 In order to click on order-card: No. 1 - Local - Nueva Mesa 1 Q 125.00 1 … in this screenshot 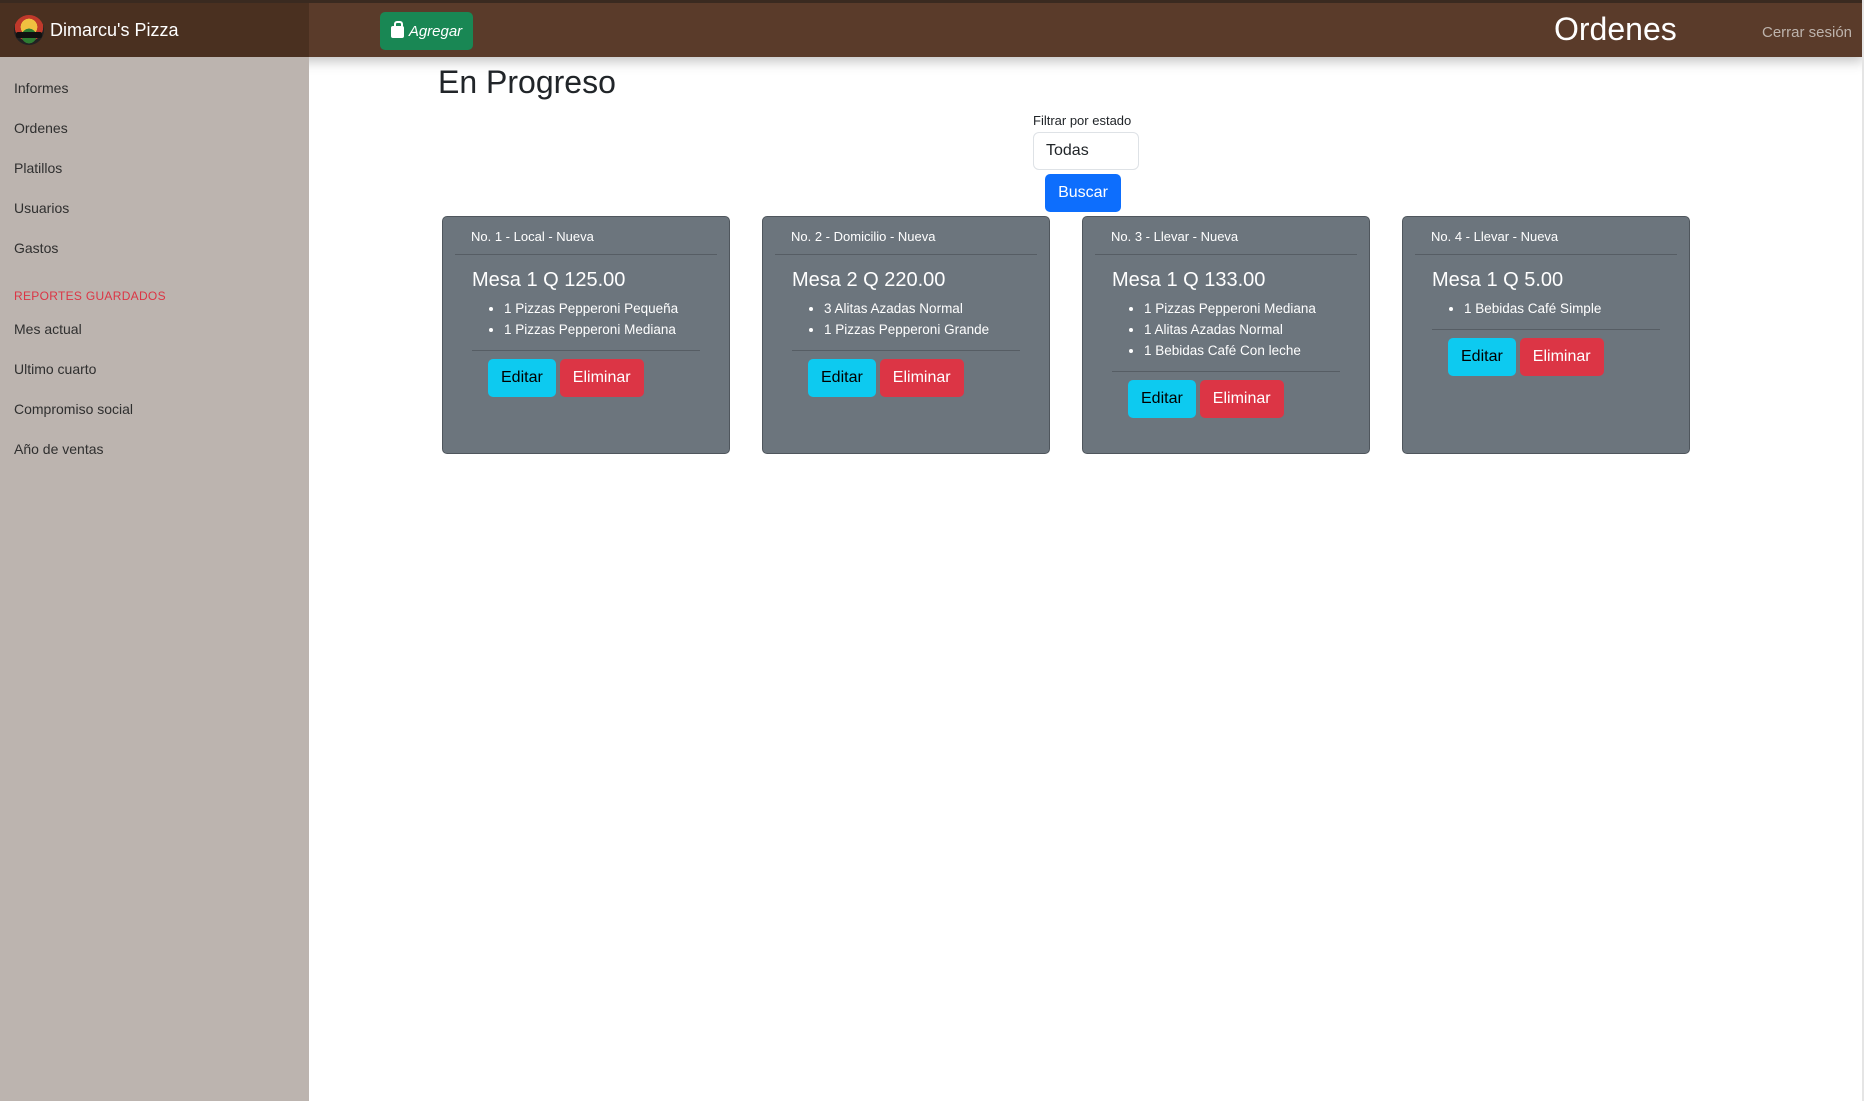, I will do `click(586, 335)`.